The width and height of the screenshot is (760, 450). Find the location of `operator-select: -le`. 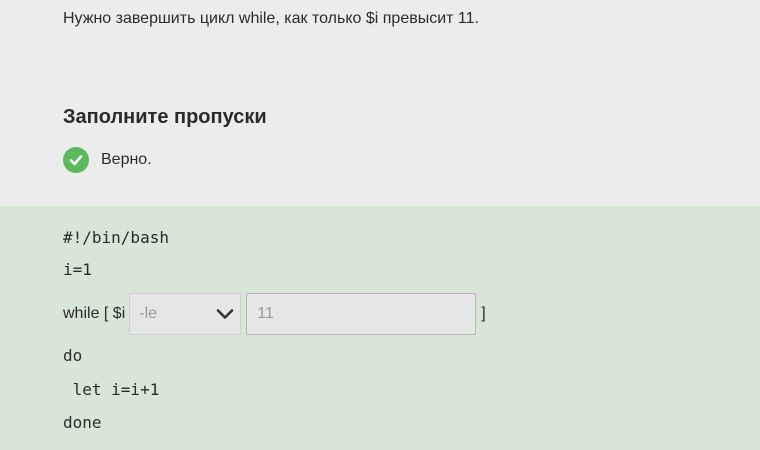

operator-select: -le is located at coordinates (185, 314).